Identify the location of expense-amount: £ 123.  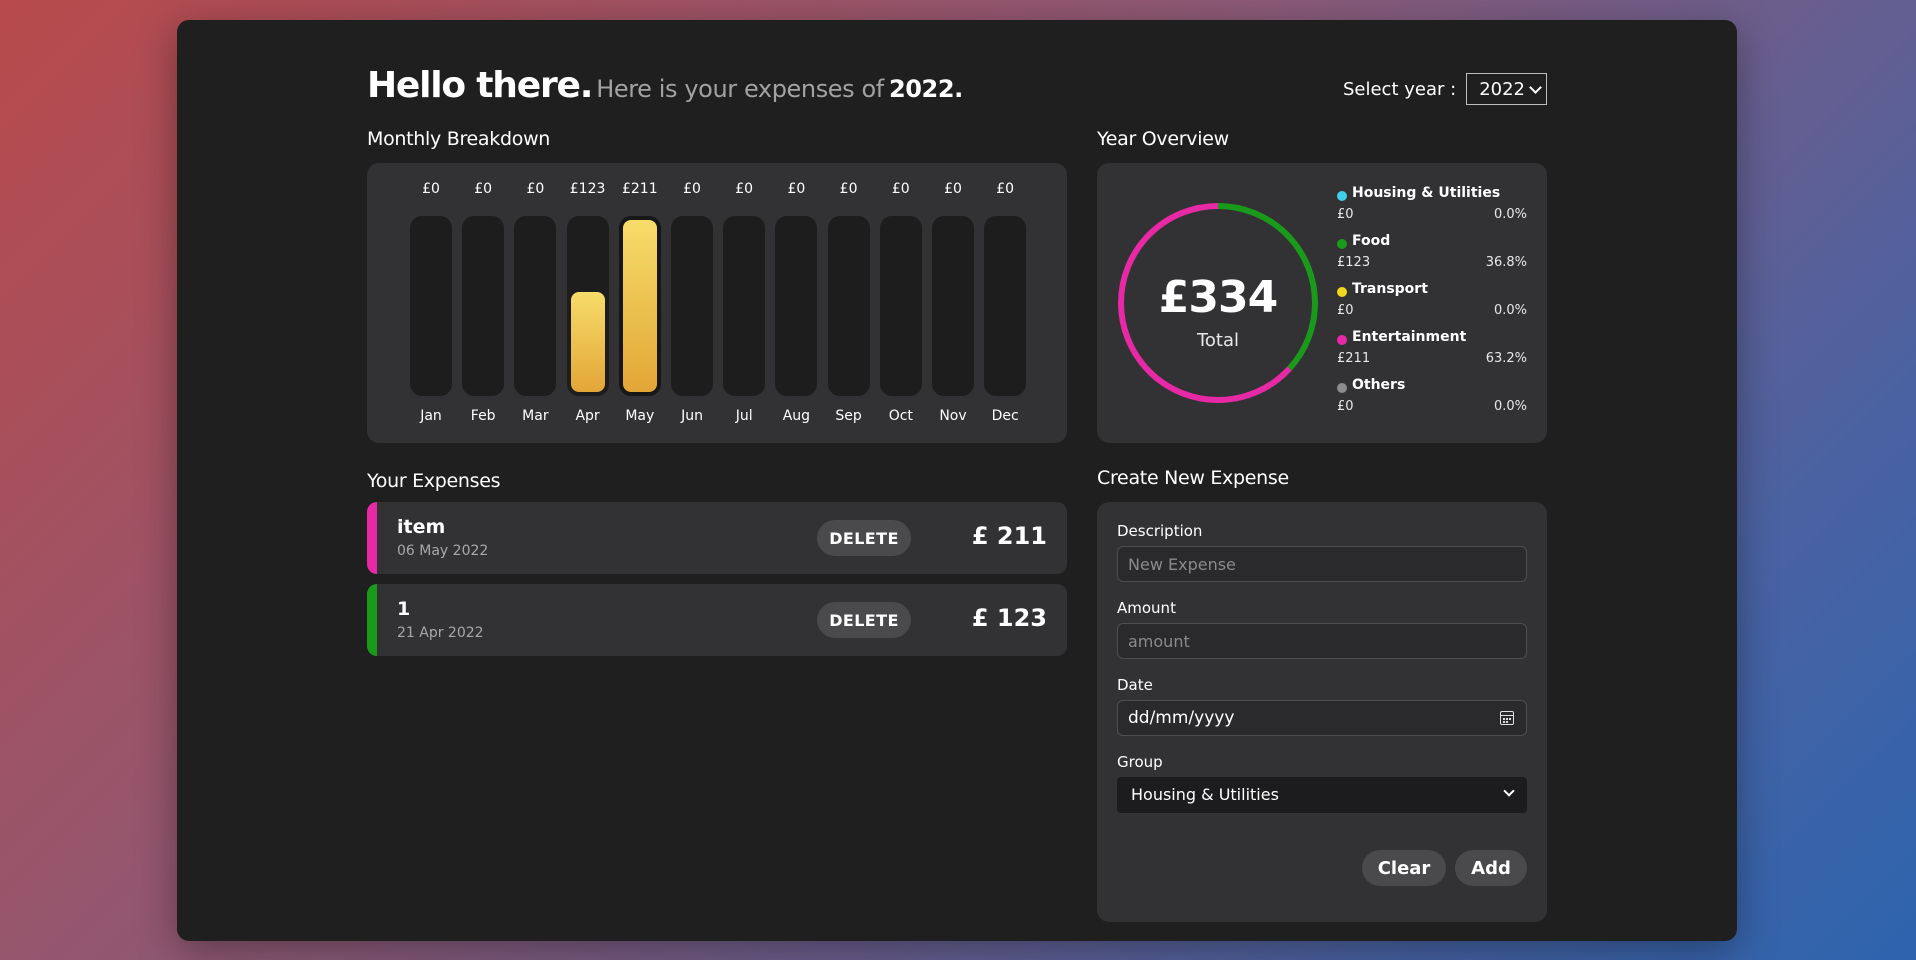
(1009, 618).